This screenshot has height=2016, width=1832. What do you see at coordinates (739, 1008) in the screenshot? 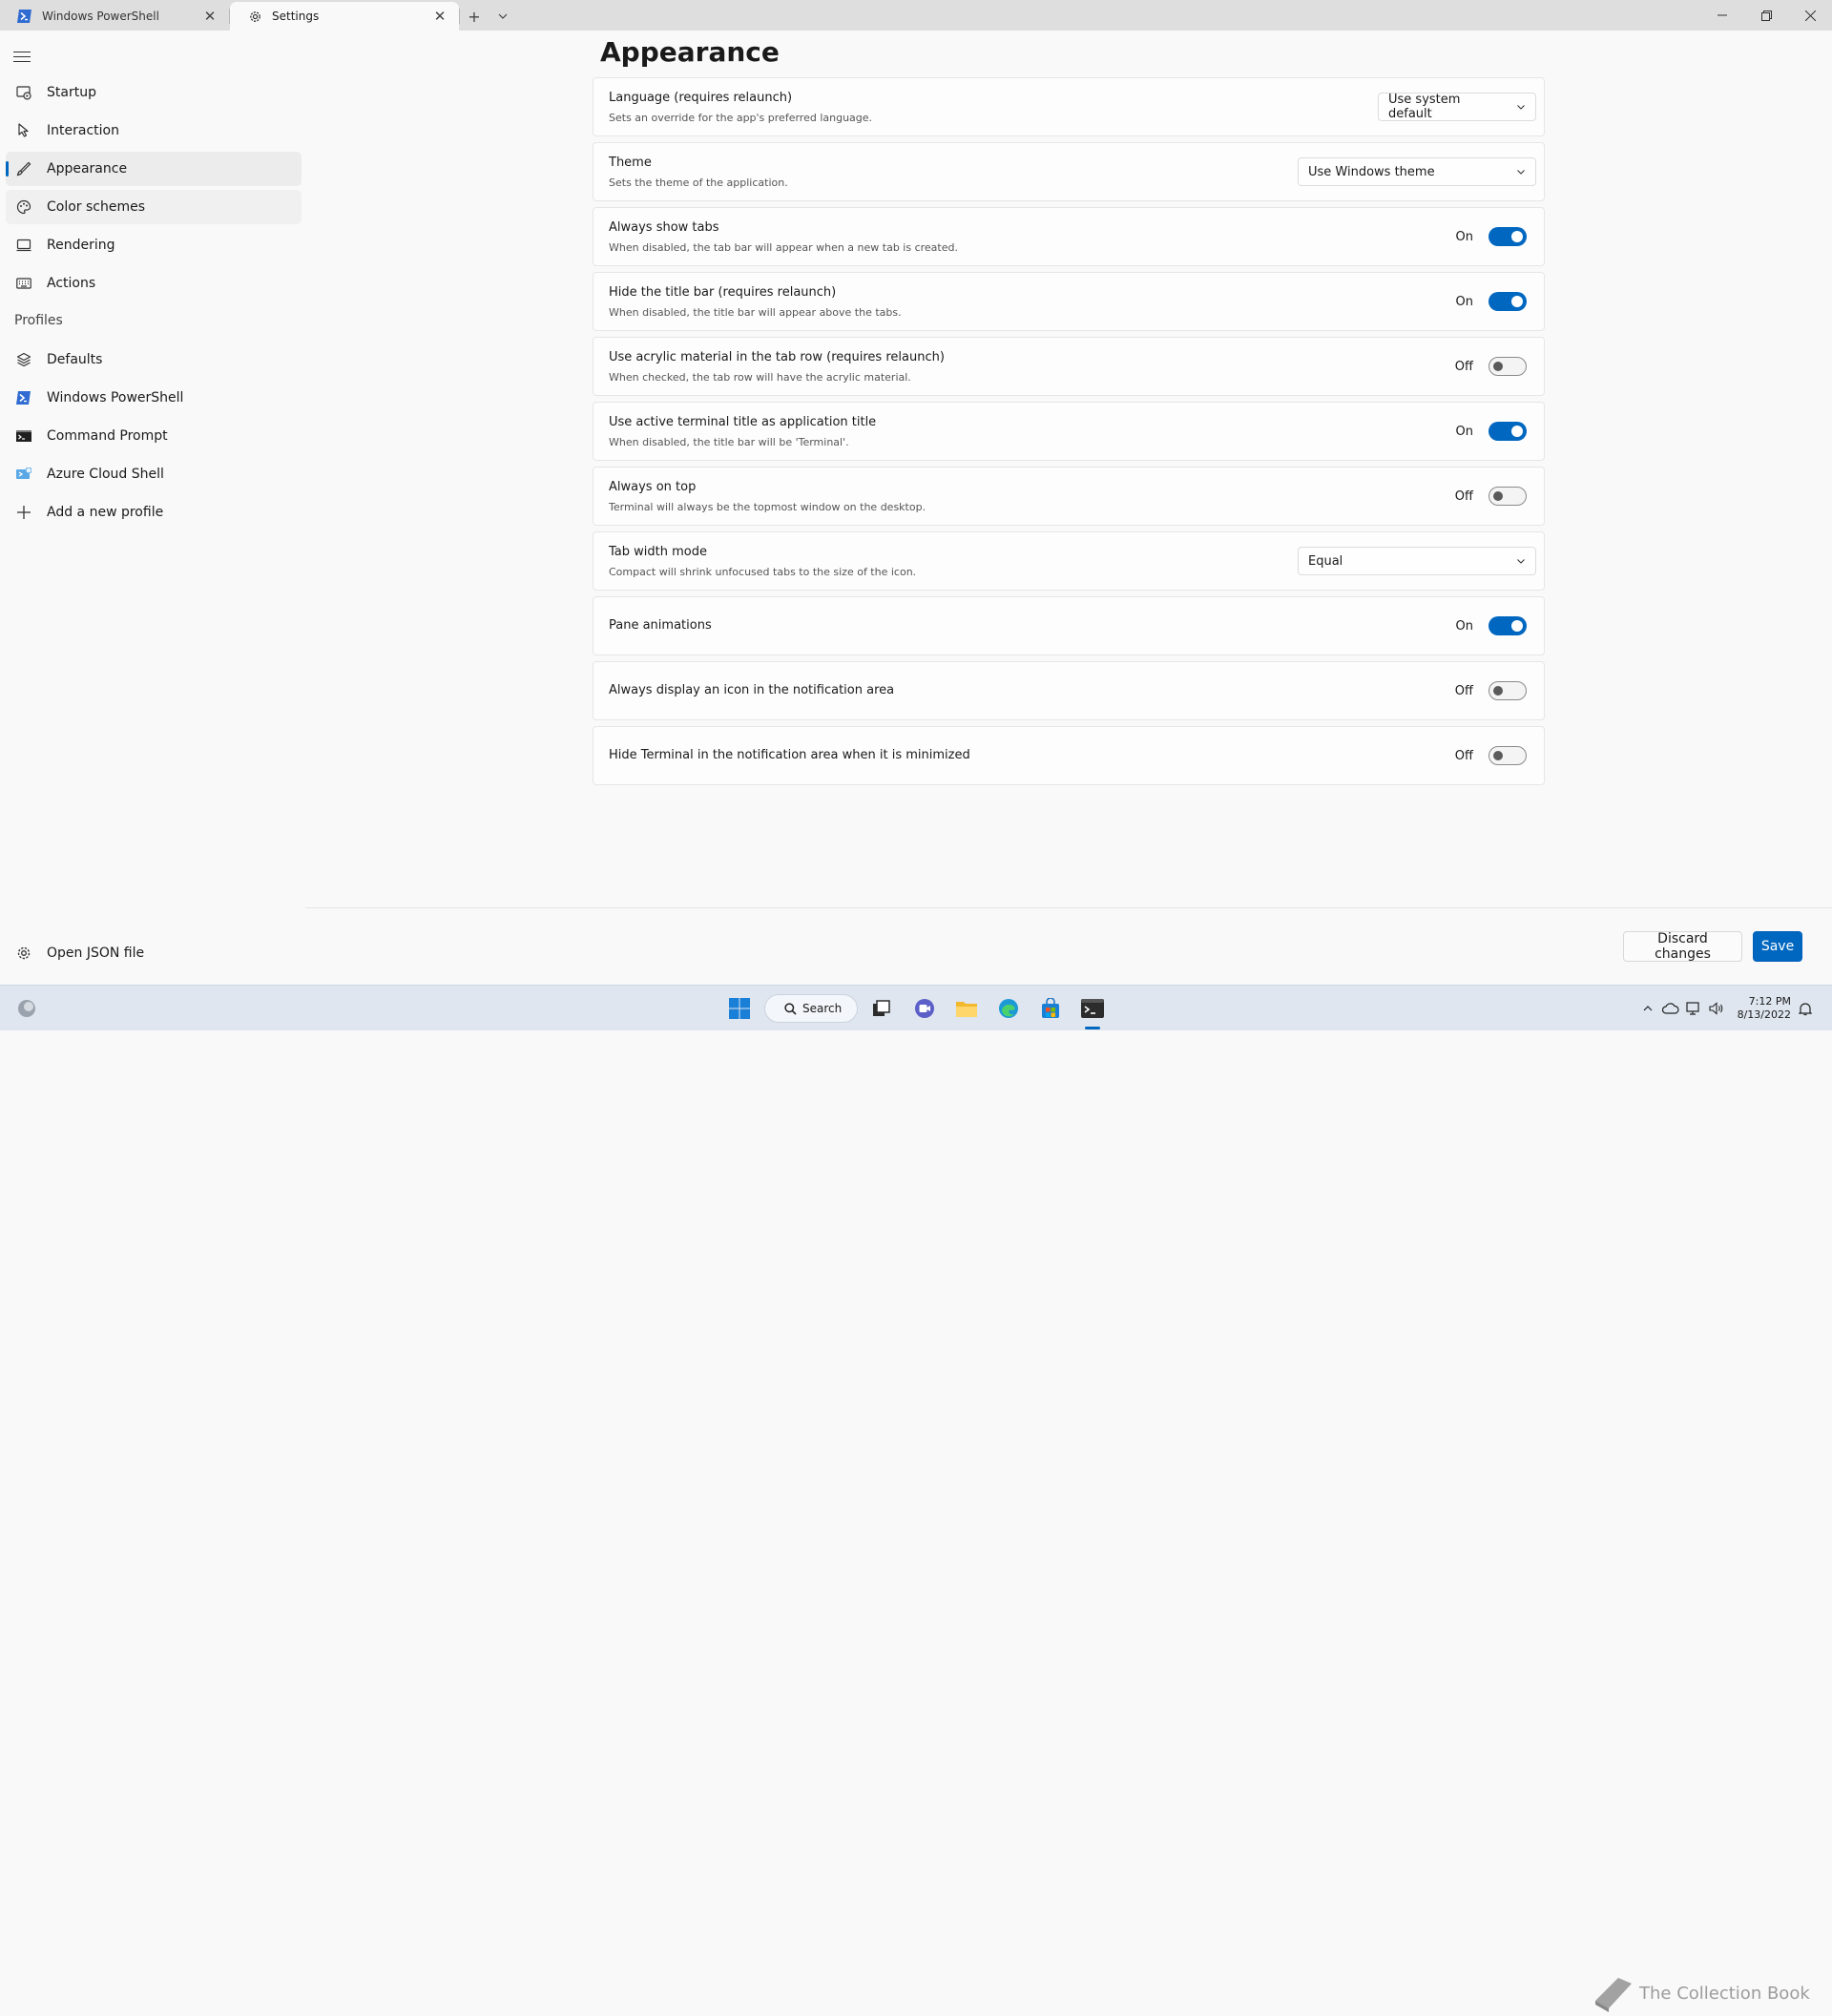
I see `start-button` at bounding box center [739, 1008].